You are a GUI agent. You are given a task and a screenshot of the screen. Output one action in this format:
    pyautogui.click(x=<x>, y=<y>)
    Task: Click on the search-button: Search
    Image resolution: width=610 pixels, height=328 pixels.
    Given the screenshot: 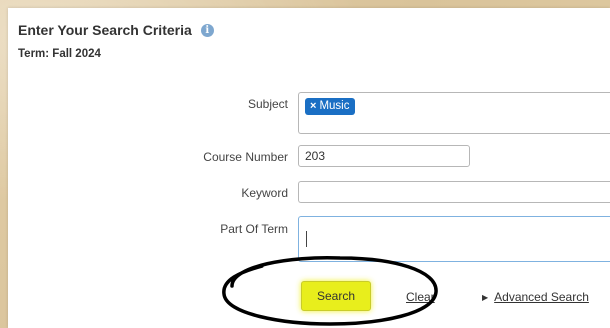 What is the action you would take?
    pyautogui.click(x=336, y=296)
    